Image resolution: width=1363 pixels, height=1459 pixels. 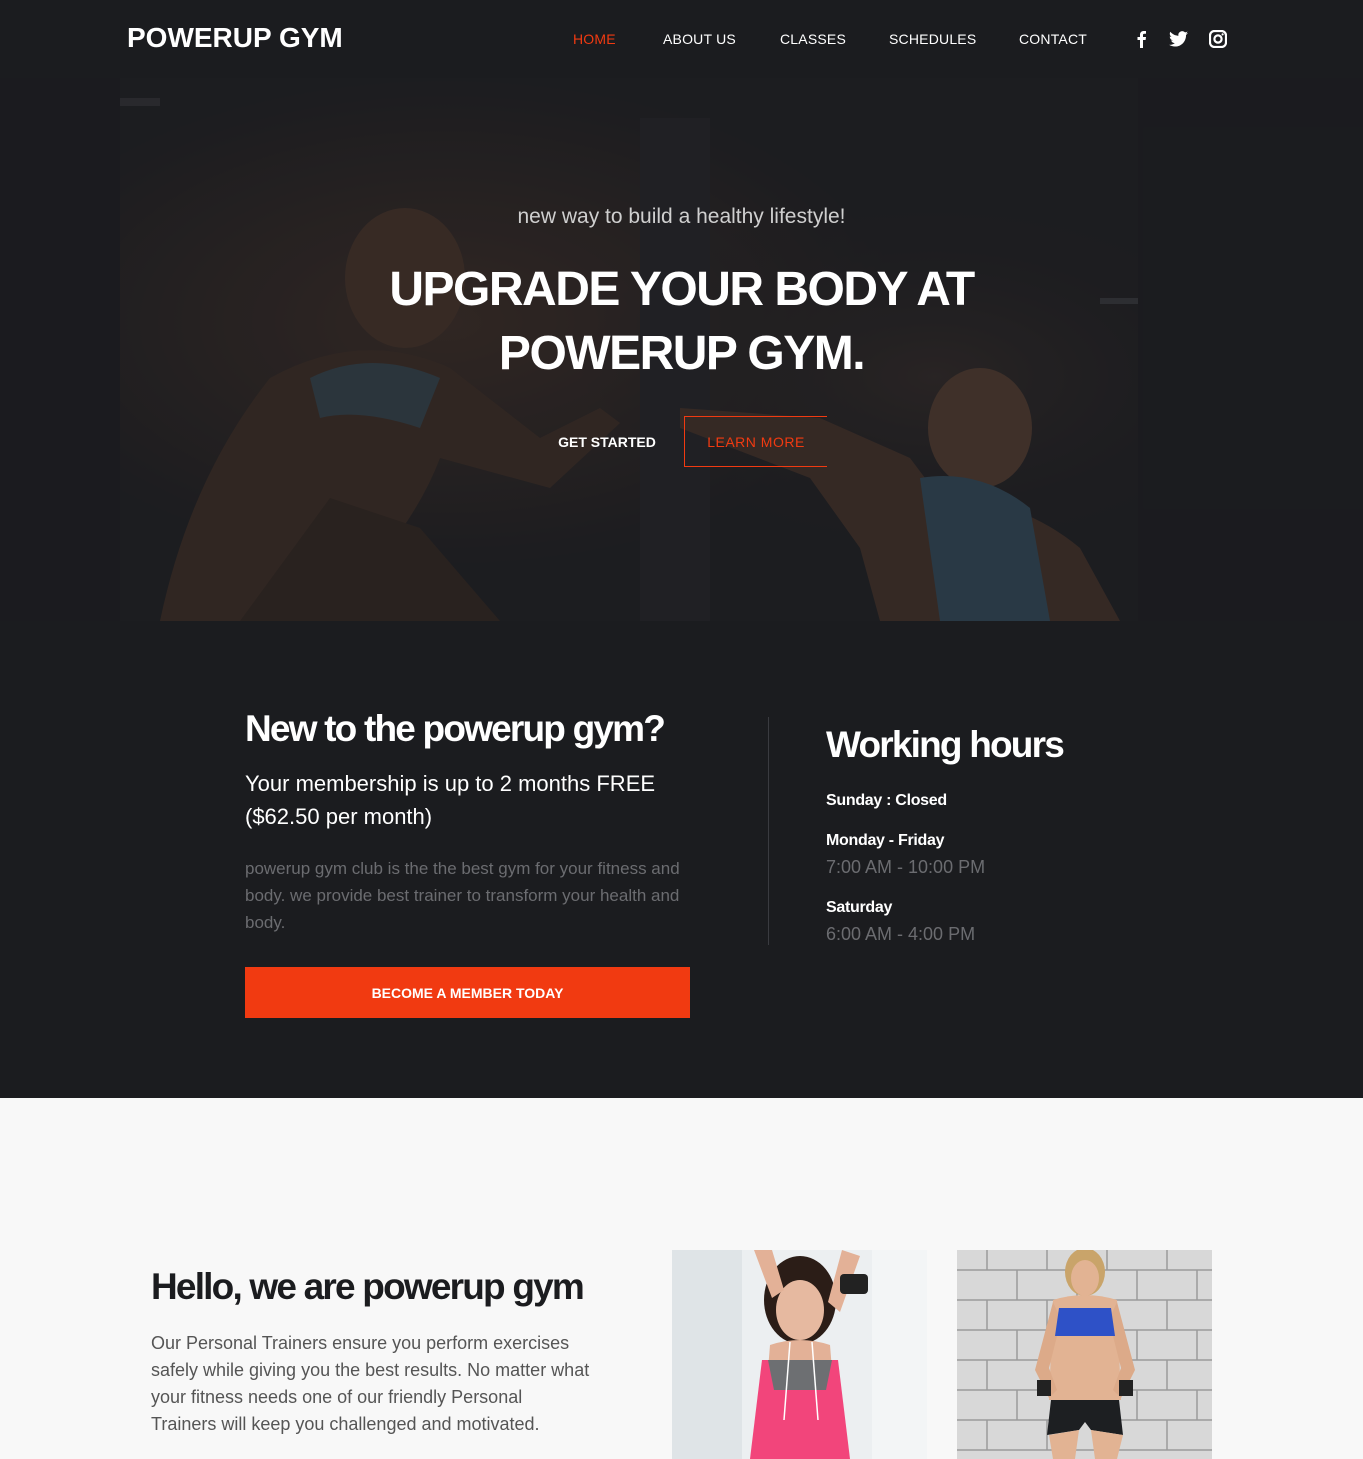 What do you see at coordinates (699, 39) in the screenshot?
I see `nav-about-us: ABOUT US` at bounding box center [699, 39].